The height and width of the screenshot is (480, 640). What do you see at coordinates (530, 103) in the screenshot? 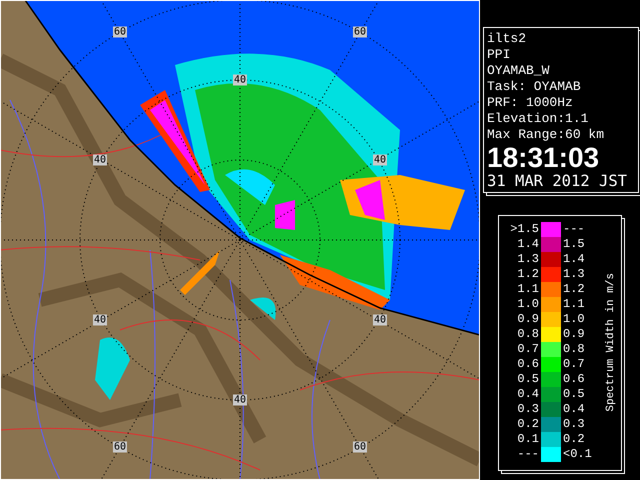
I see `info-line: PRF: 1000Hz` at bounding box center [530, 103].